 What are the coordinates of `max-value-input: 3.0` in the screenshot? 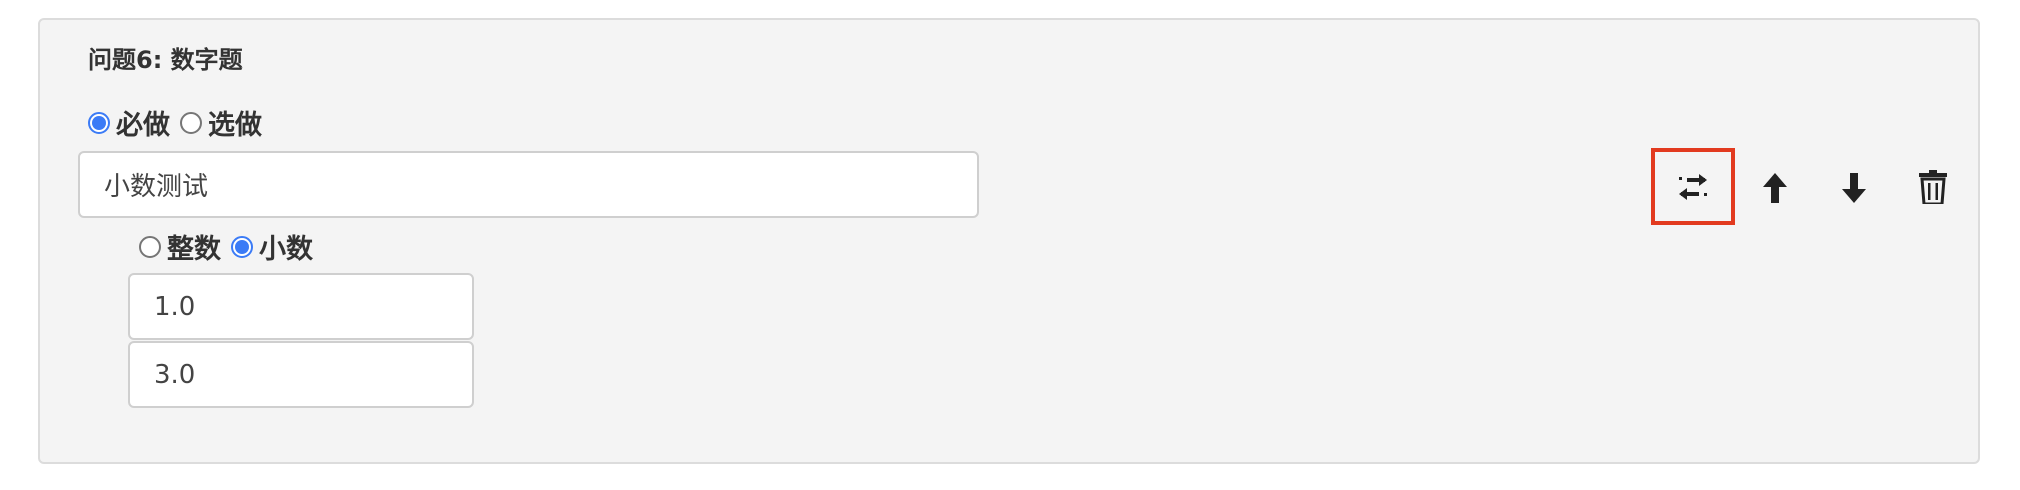 It's located at (301, 374).